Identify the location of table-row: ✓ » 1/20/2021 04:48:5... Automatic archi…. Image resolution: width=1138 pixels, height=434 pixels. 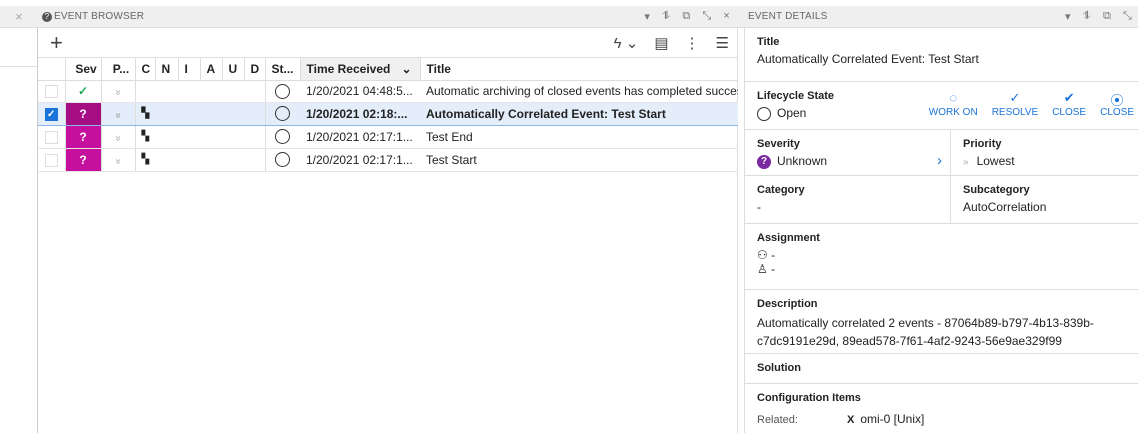
(388, 91).